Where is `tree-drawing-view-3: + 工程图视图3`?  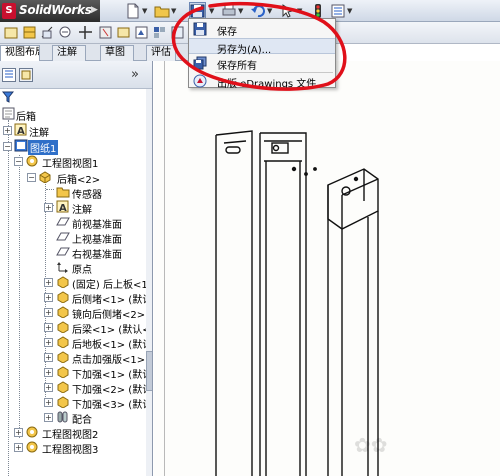 tree-drawing-view-3: + 工程图视图3 is located at coordinates (79, 448).